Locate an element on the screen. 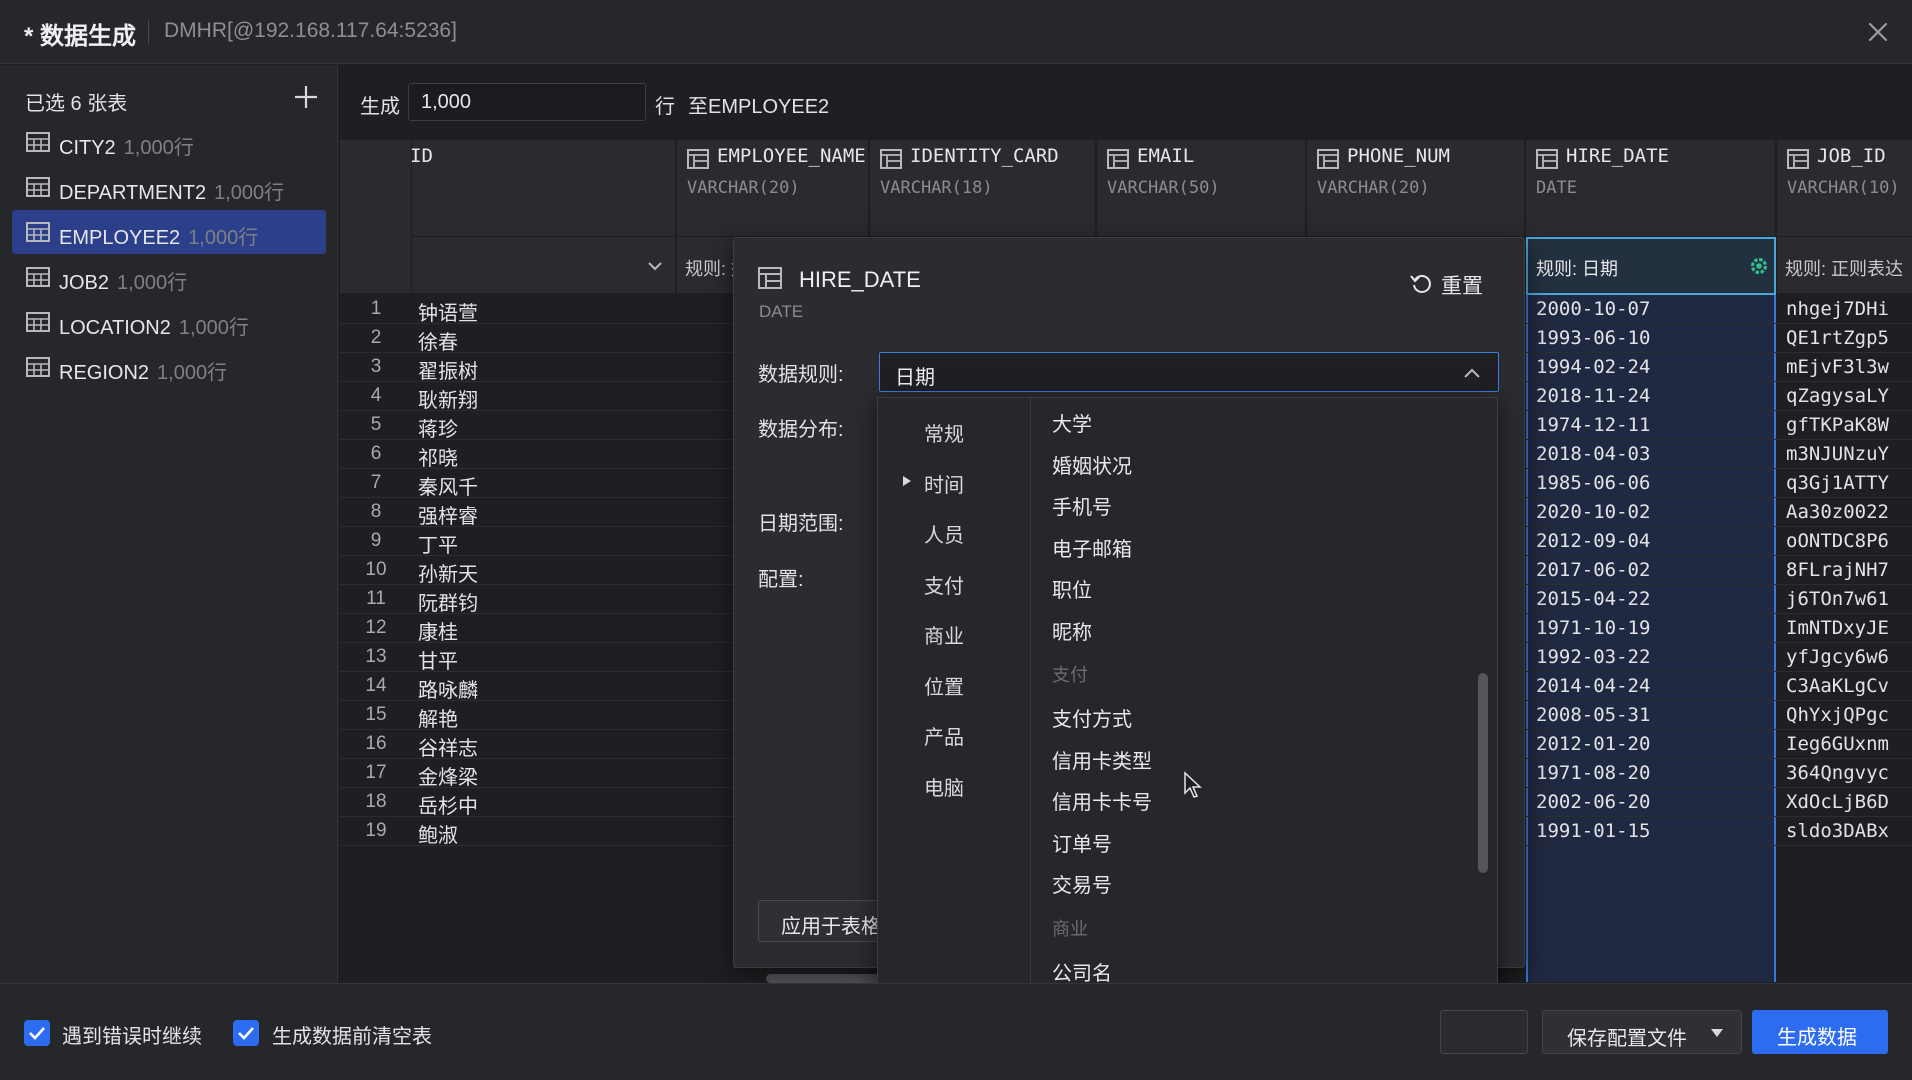 The height and width of the screenshot is (1080, 1912). column-name: HIRE_DATE is located at coordinates (1617, 156).